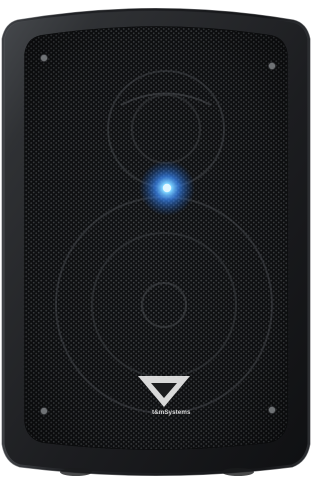  I want to click on brand-label: t&mSystems, so click(171, 412).